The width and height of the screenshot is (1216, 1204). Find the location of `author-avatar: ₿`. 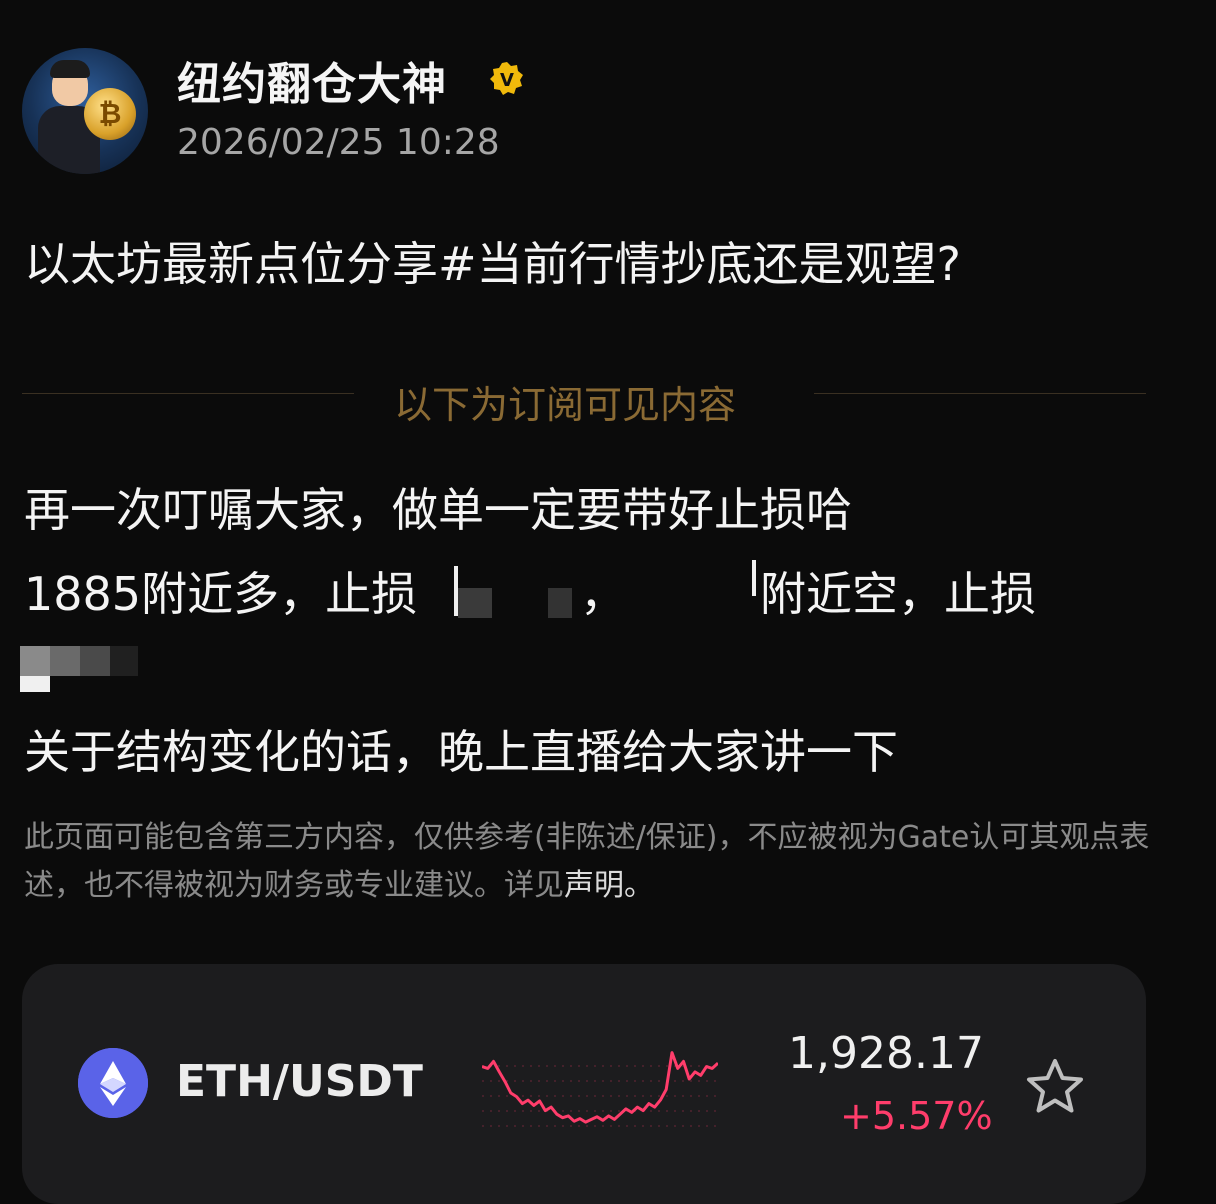

author-avatar: ₿ is located at coordinates (85, 111).